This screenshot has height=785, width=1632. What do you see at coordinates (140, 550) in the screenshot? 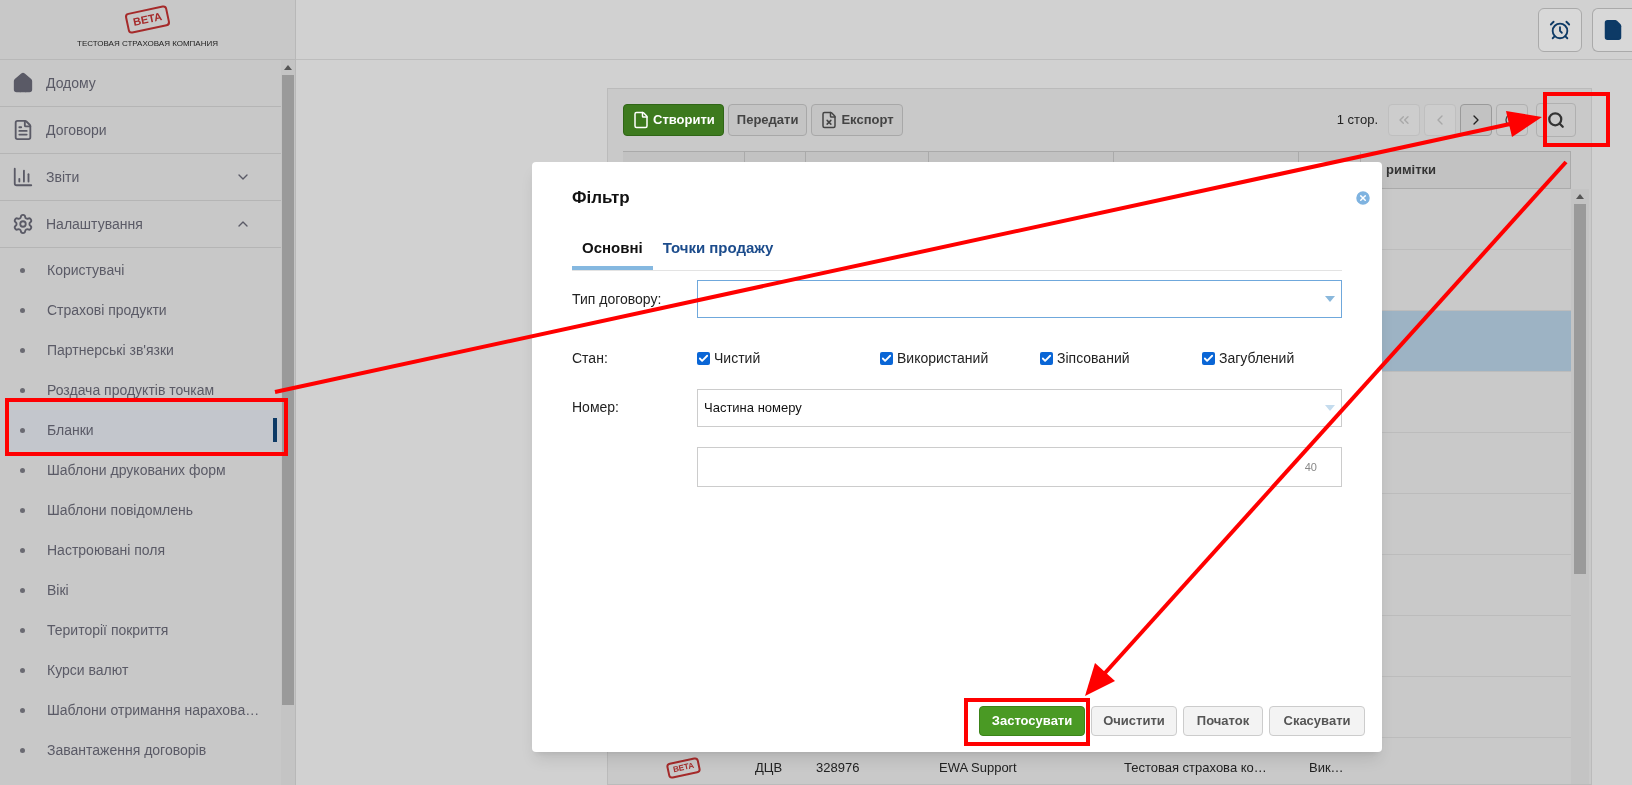
I see `sidebar-subitem: Настроювані поля` at bounding box center [140, 550].